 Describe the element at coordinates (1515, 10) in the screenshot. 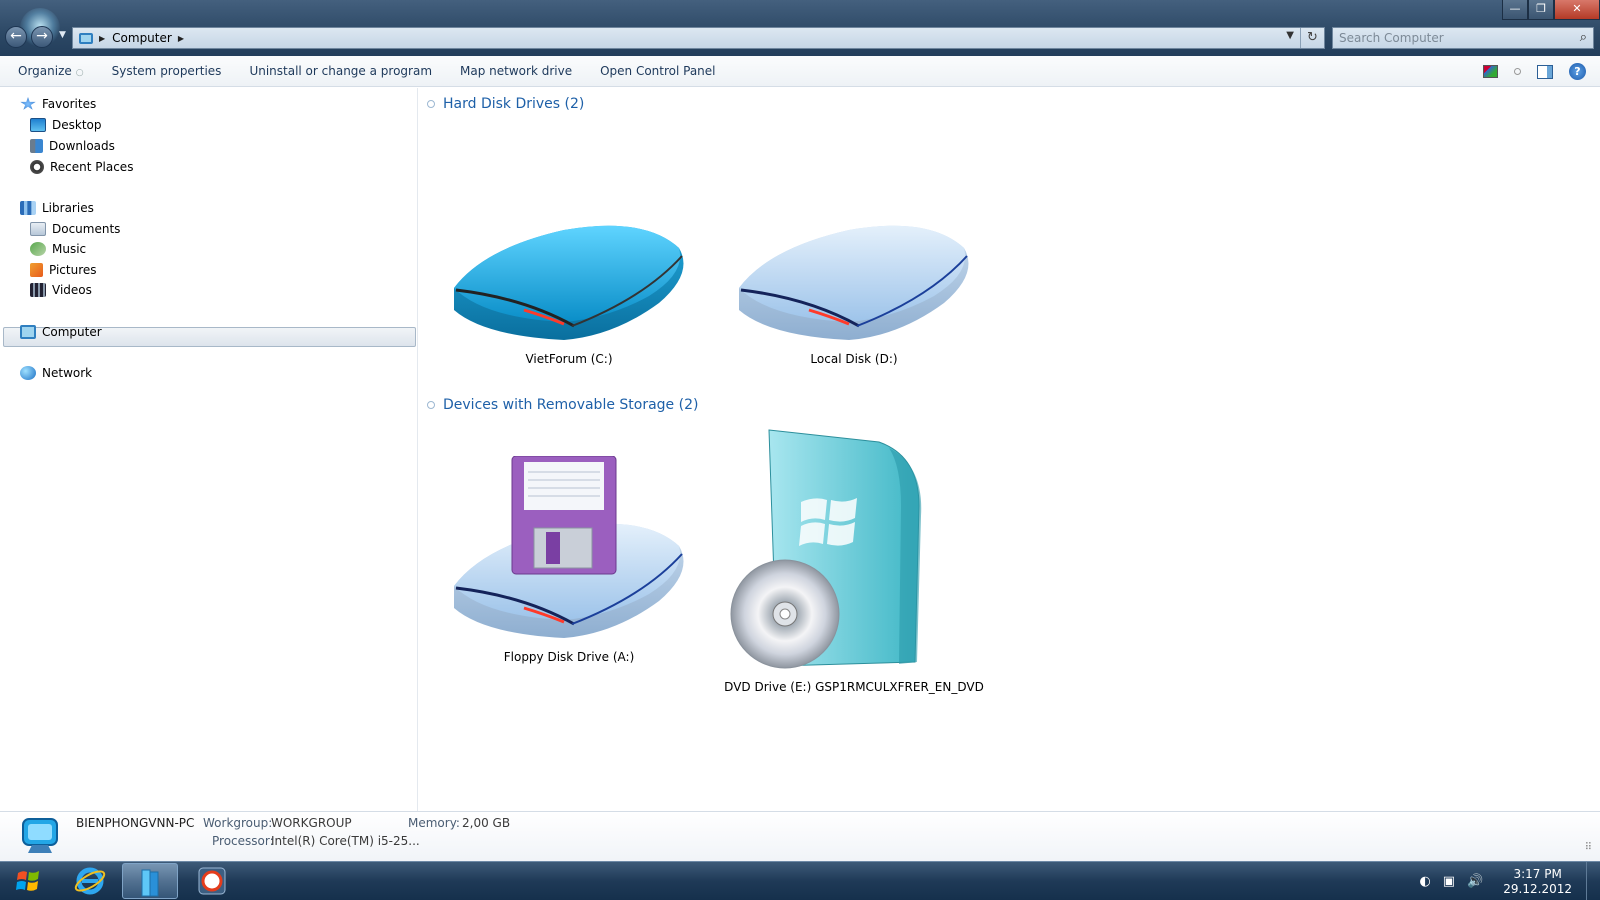

I see `minimize-button: —` at that location.